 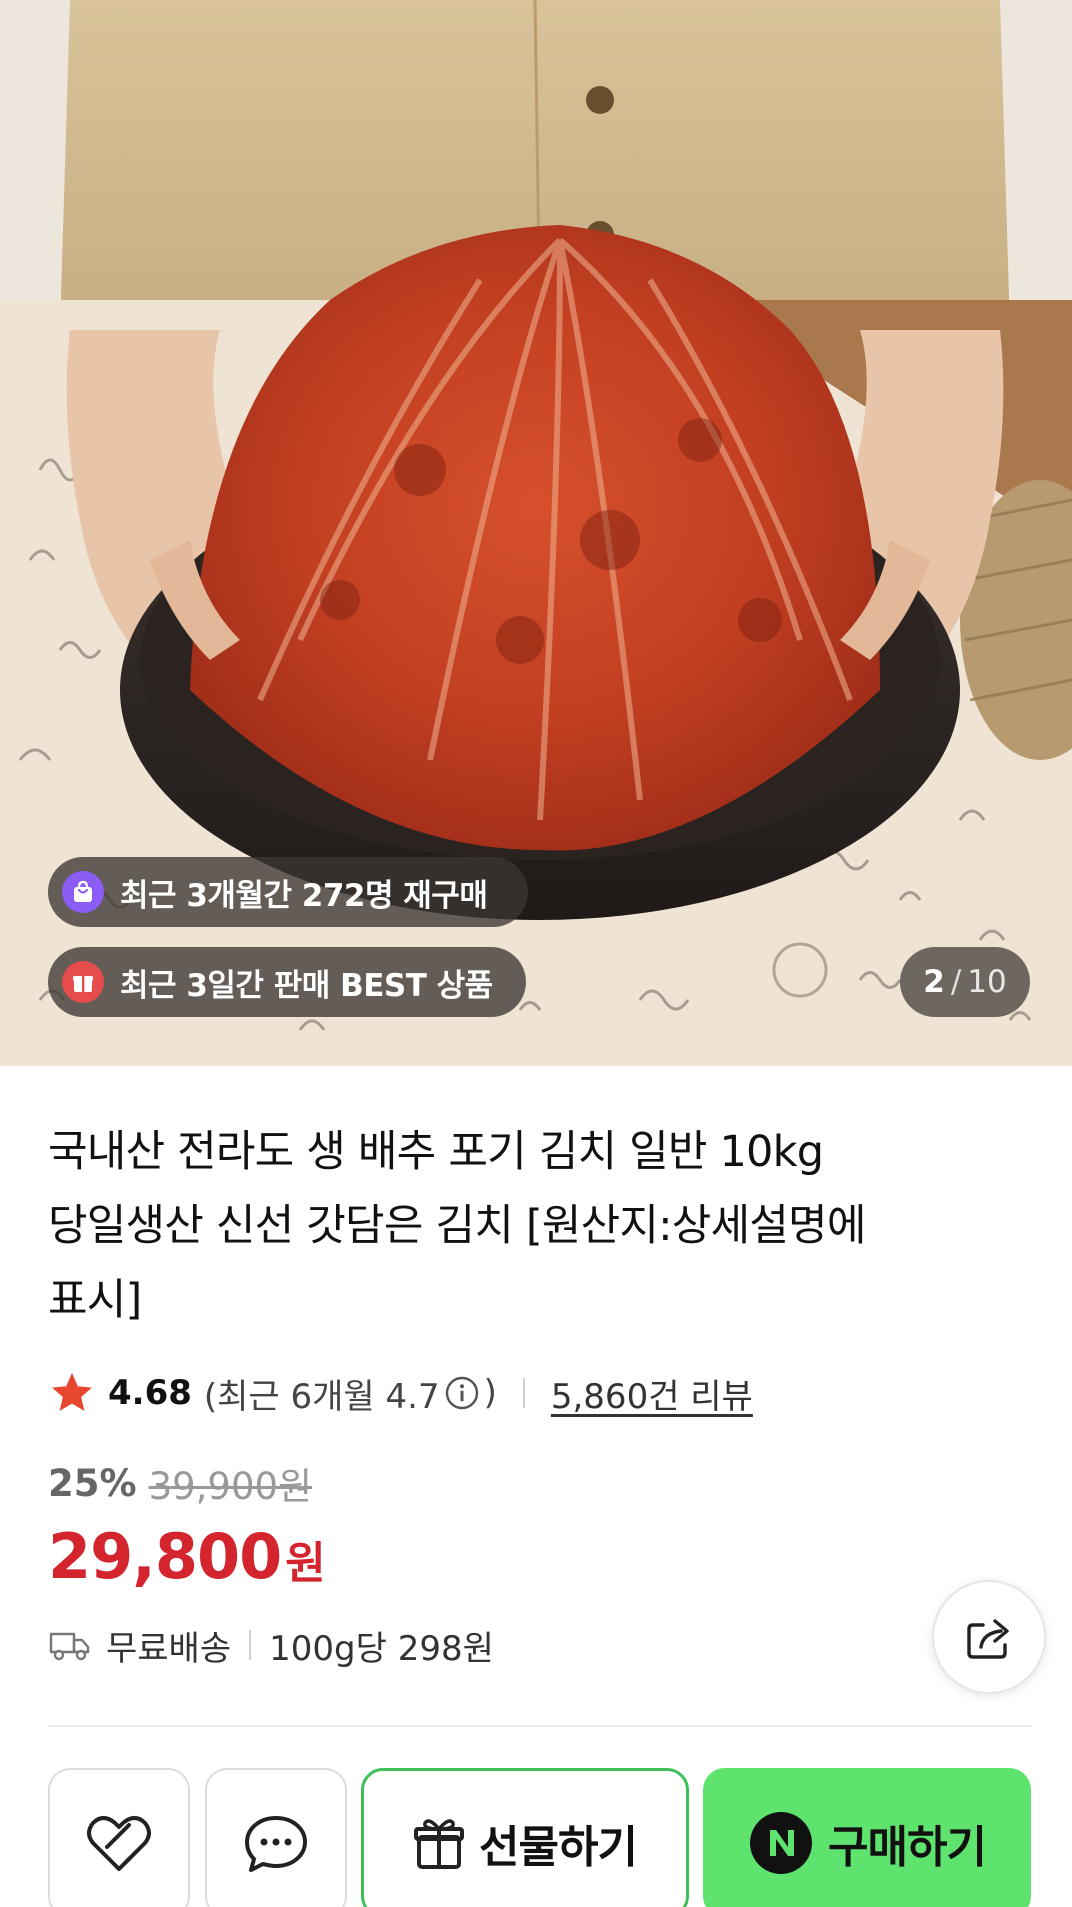 I want to click on truck-icon, so click(x=69, y=1646).